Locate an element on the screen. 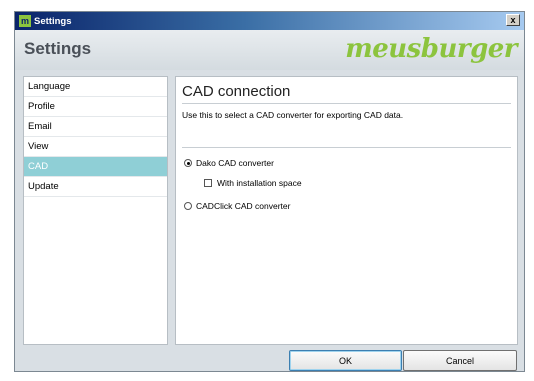 The image size is (534, 381). sidebar-item-profile: Profile is located at coordinates (95, 107).